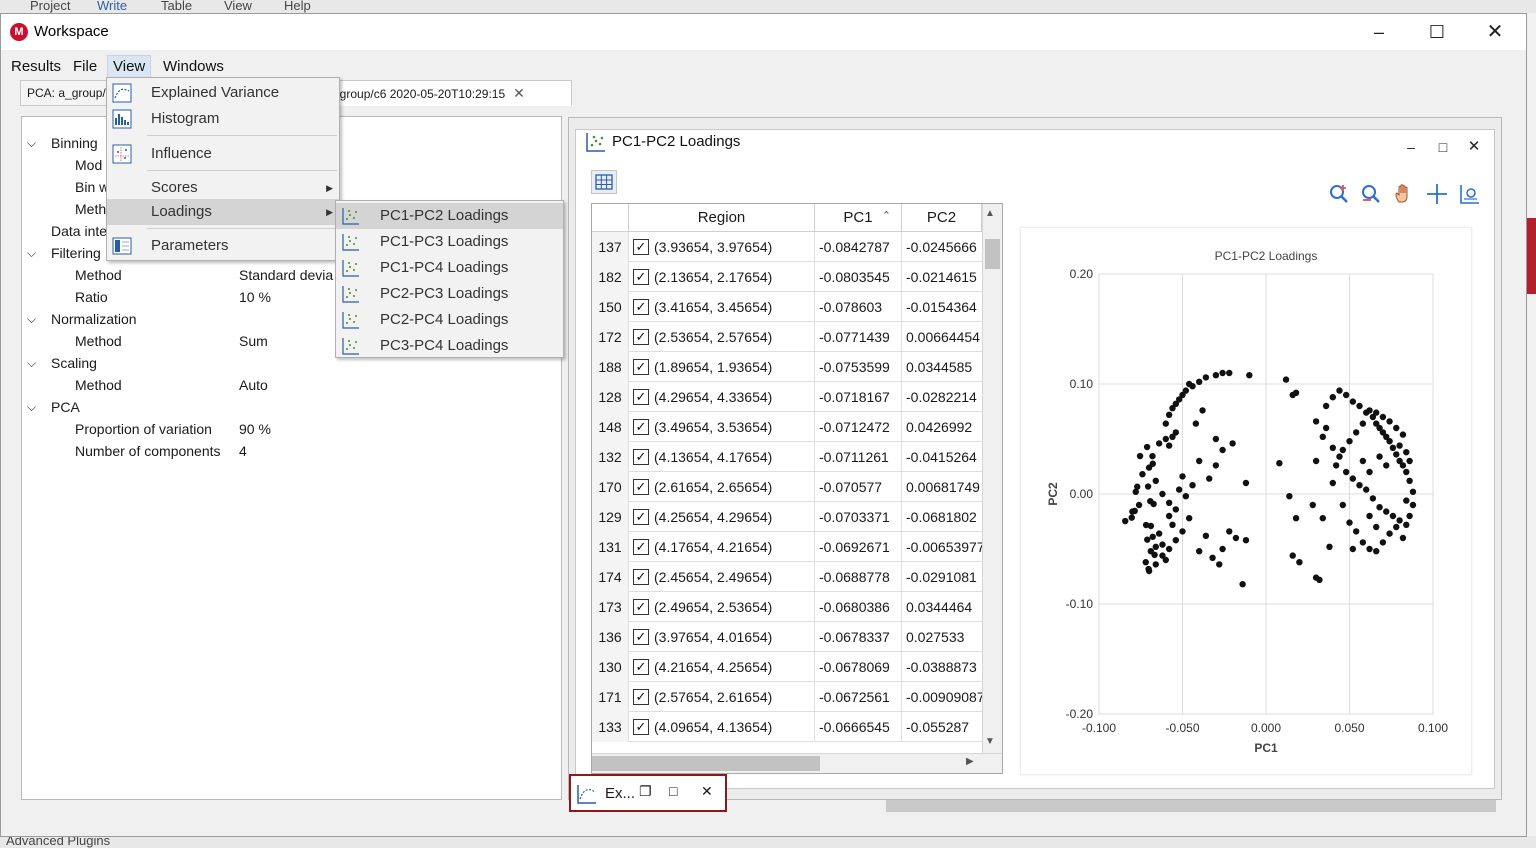  Describe the element at coordinates (1437, 32) in the screenshot. I see `maximize-icon: ☐` at that location.